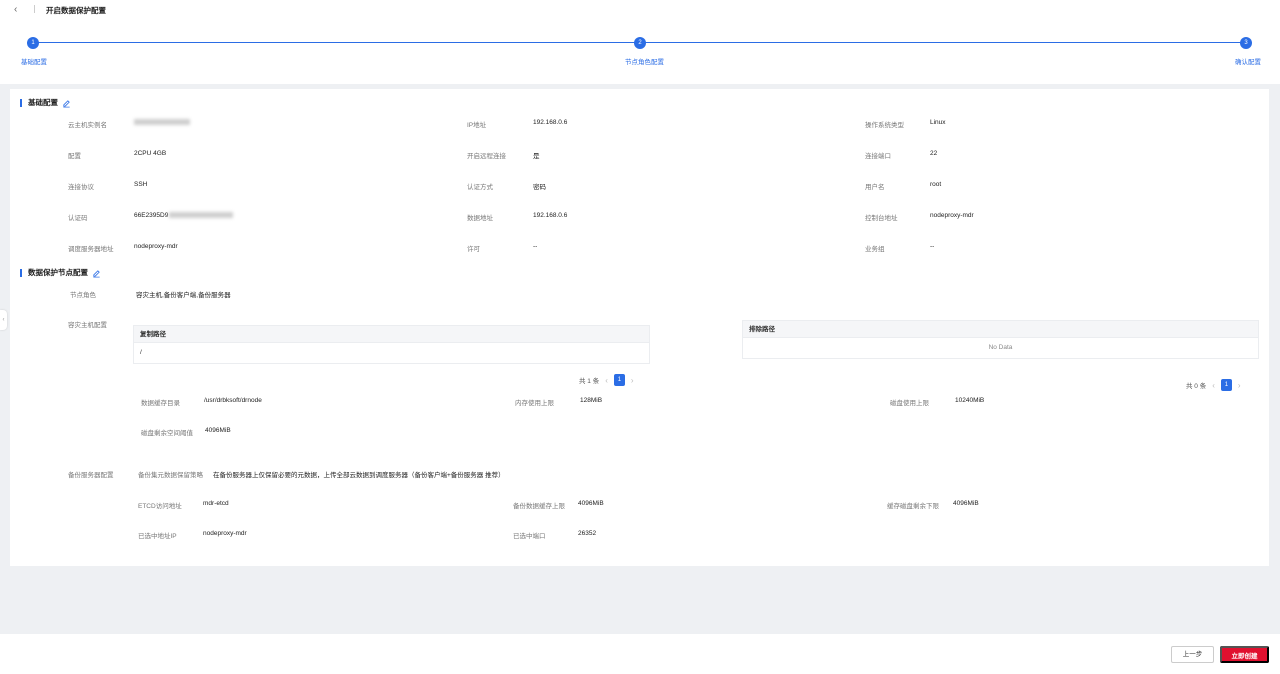 The width and height of the screenshot is (1280, 674). What do you see at coordinates (875, 187) in the screenshot?
I see `user-label: 用户名` at bounding box center [875, 187].